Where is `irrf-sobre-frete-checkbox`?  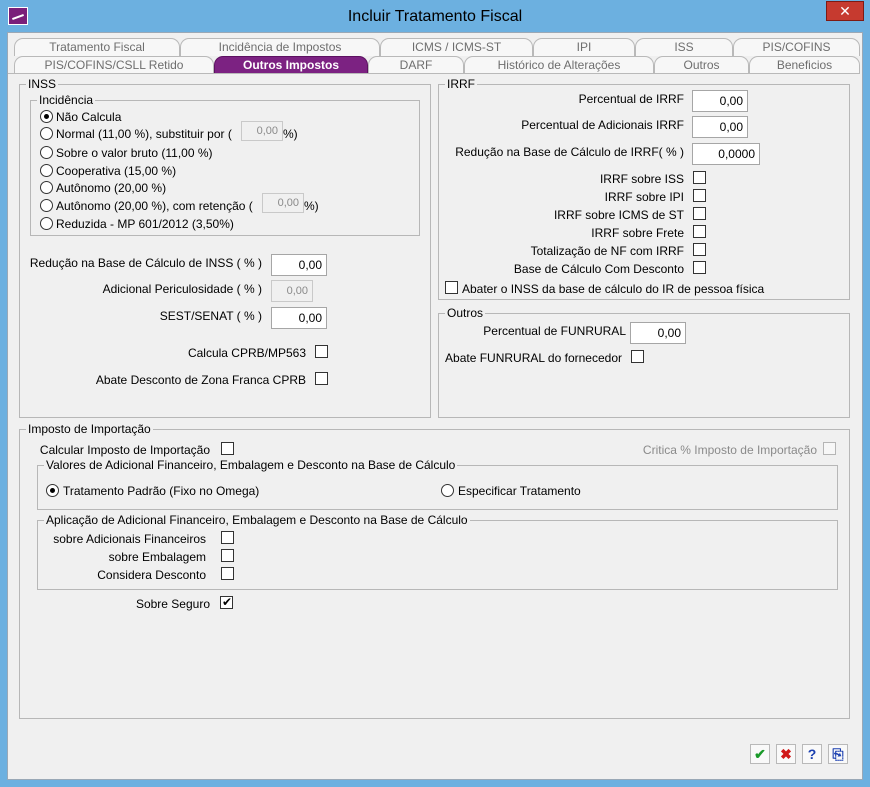
irrf-sobre-frete-checkbox is located at coordinates (699, 231).